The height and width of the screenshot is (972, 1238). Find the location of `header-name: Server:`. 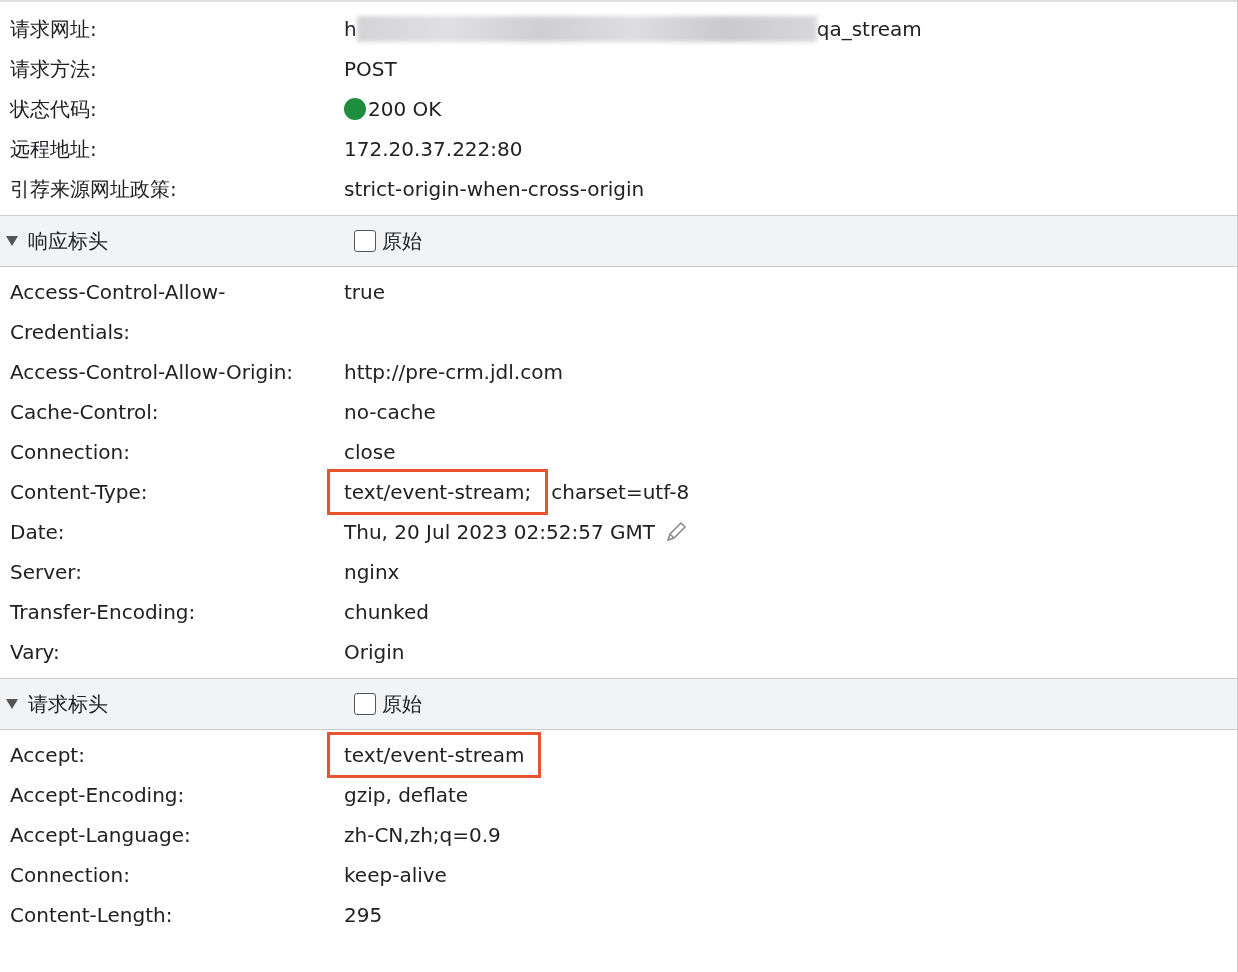

header-name: Server: is located at coordinates (46, 572).